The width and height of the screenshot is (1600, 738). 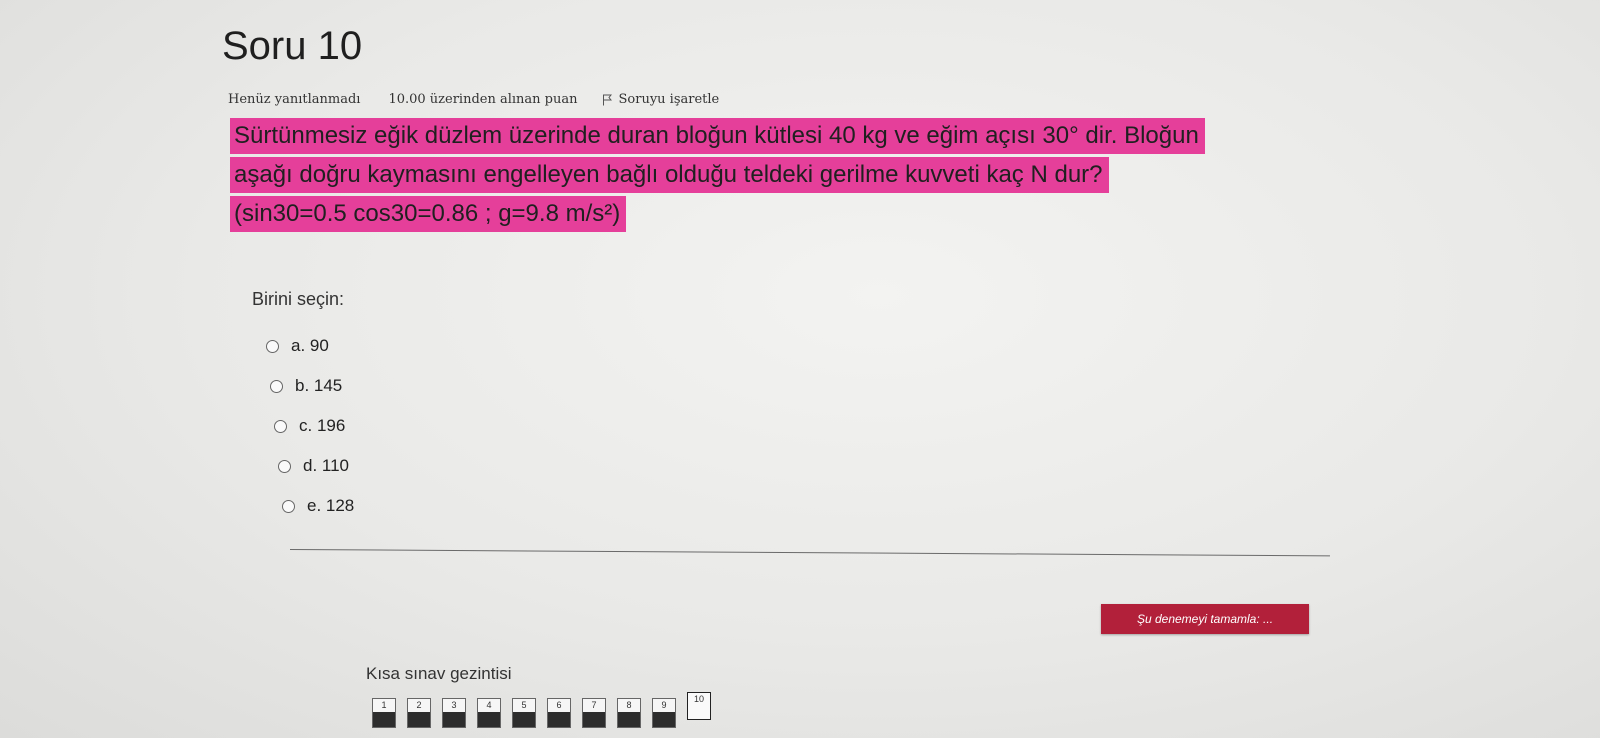 I want to click on quiz-navigation-title: Kısa sınav gezintisi, so click(x=439, y=673).